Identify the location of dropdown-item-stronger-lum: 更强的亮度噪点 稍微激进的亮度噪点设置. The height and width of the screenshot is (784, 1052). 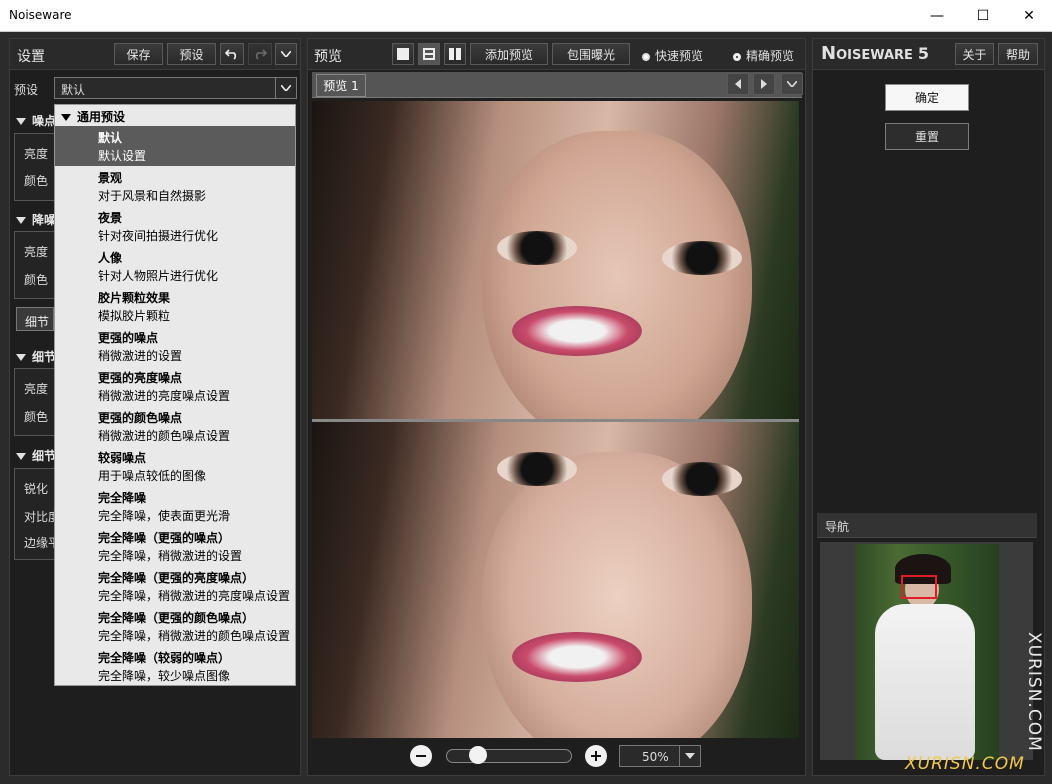
(175, 386).